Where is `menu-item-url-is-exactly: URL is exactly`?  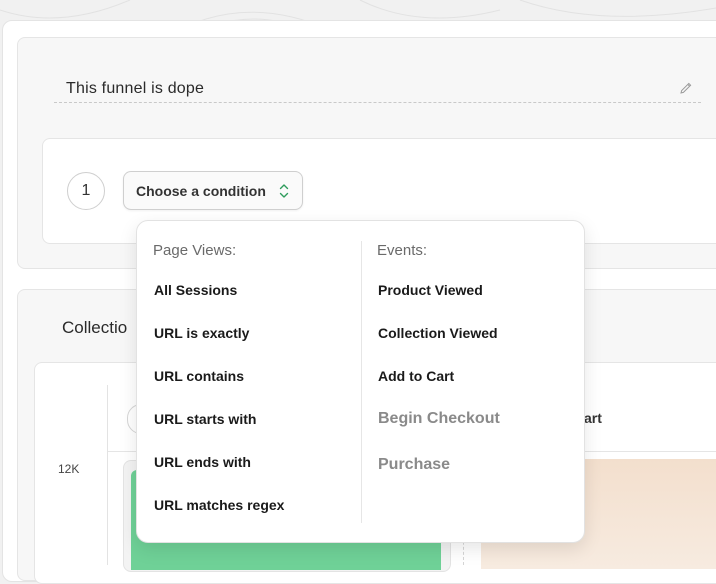
menu-item-url-is-exactly: URL is exactly is located at coordinates (201, 333).